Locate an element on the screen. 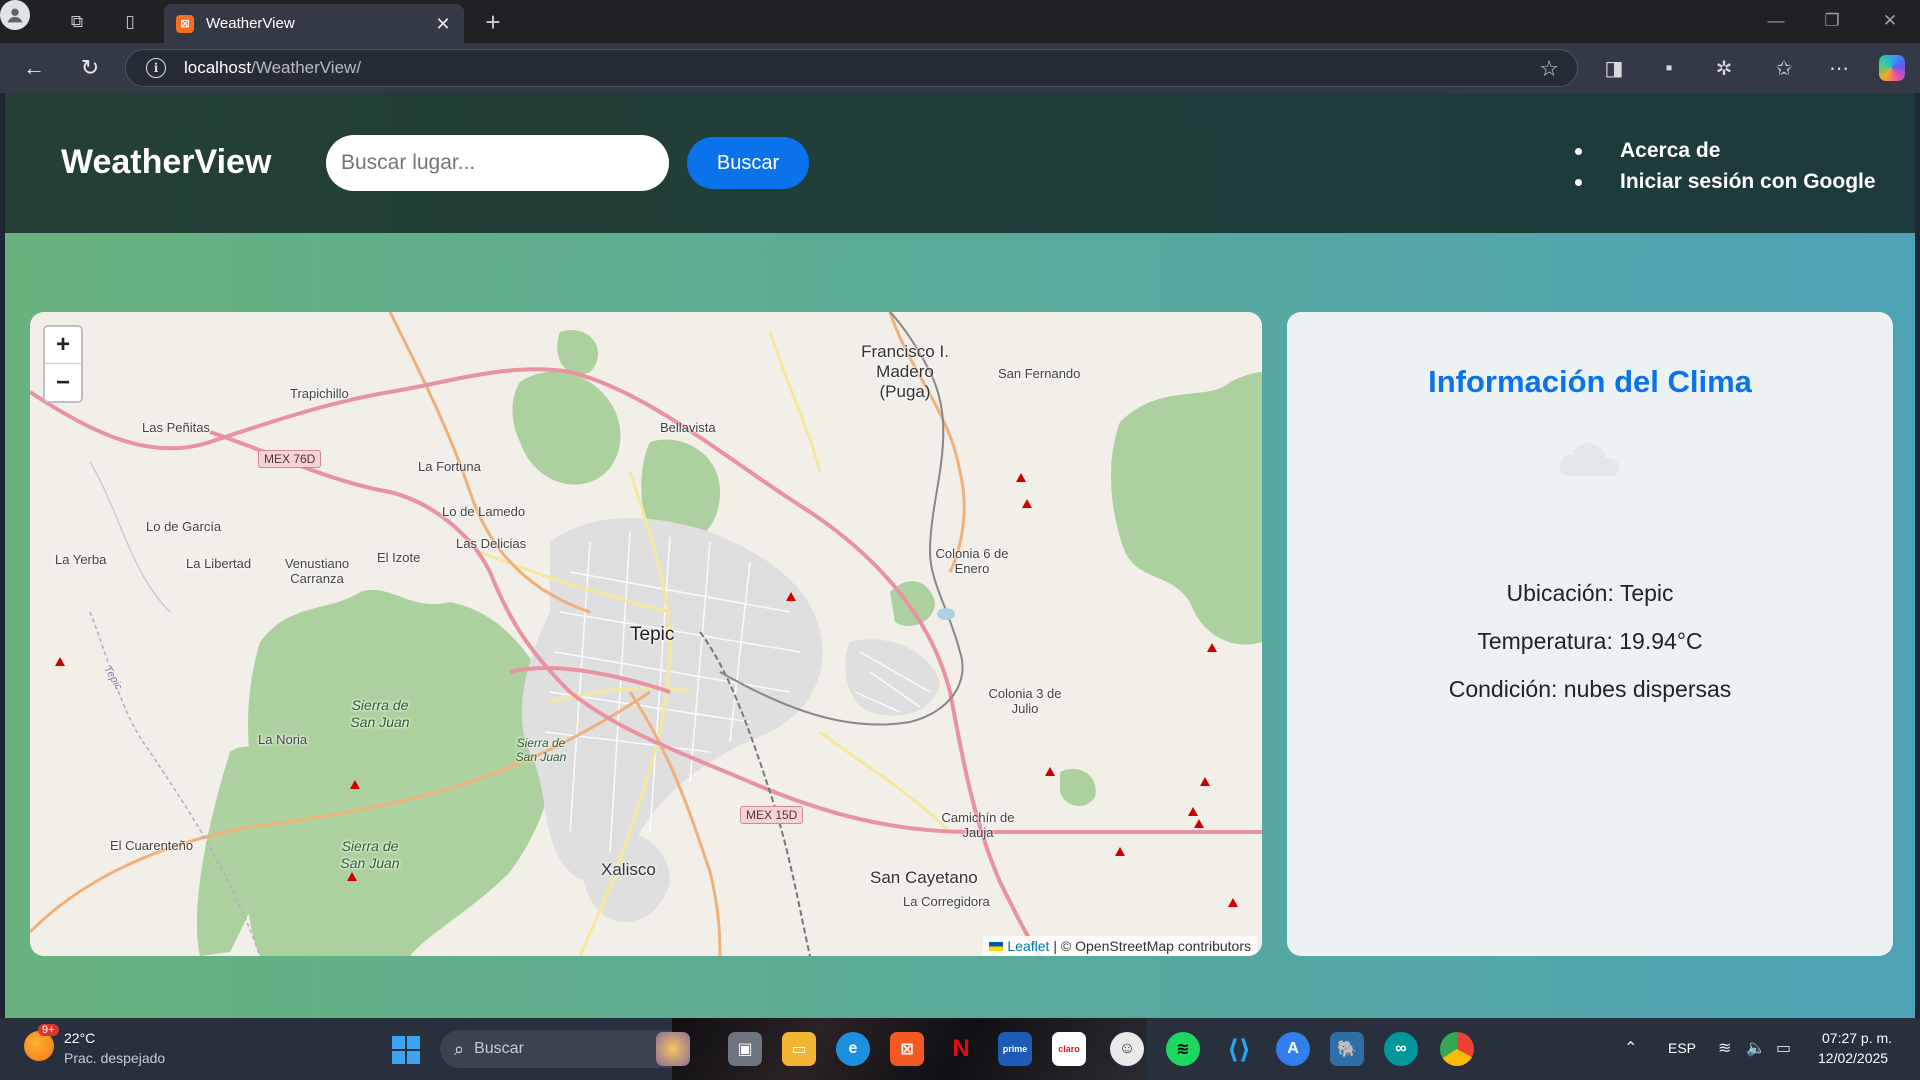  url-bar: i localhost /WeatherView/ ☆ is located at coordinates (851, 68).